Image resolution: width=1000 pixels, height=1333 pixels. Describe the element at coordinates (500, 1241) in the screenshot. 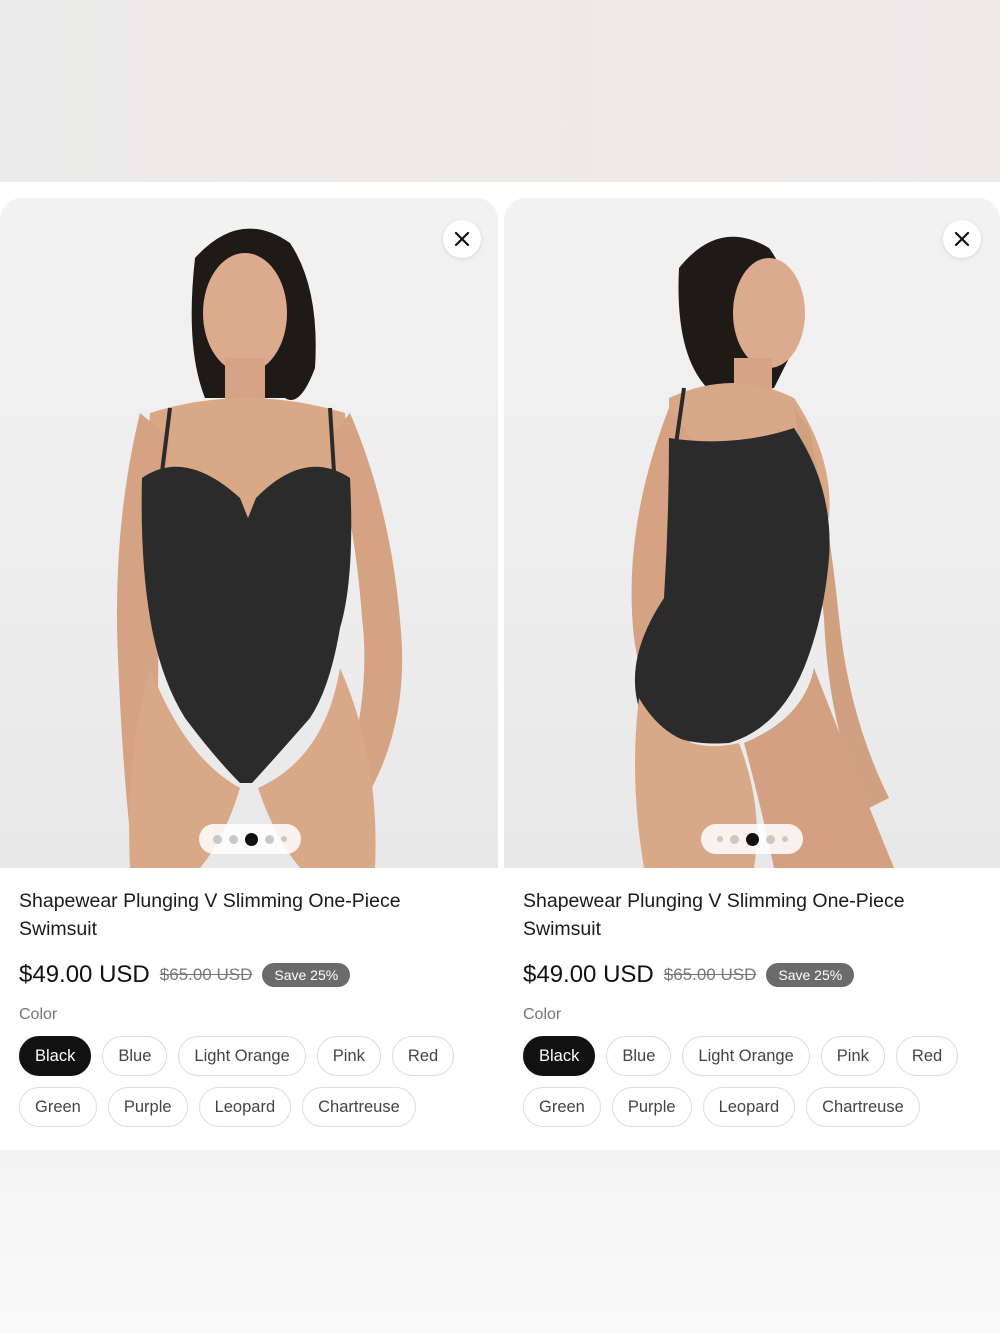

I see `bottom-blurred-background` at that location.